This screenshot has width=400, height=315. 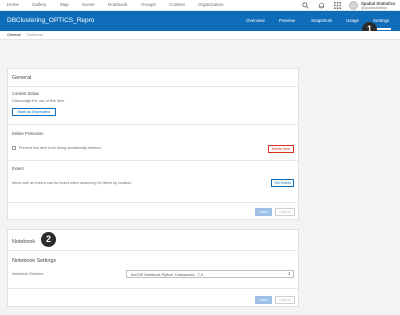 I want to click on prevent-delete-checkbox, so click(x=14, y=148).